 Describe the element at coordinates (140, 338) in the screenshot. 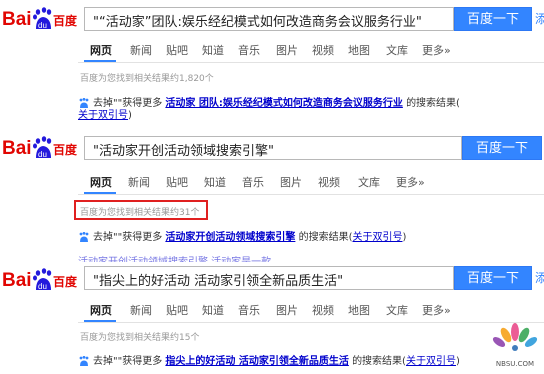

I see `result-count: 百度为您找到相关结果约15个` at that location.